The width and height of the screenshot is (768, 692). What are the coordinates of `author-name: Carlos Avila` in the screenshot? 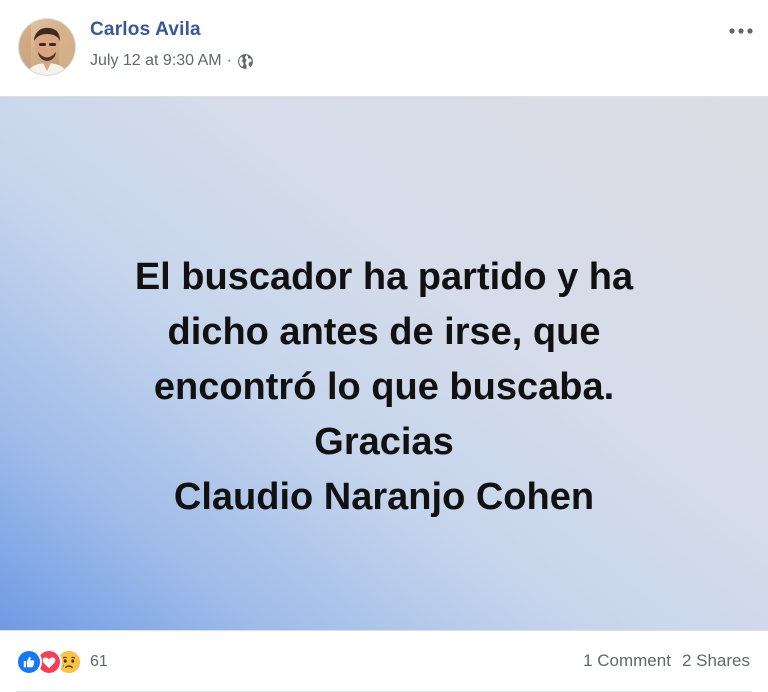 It's located at (145, 30).